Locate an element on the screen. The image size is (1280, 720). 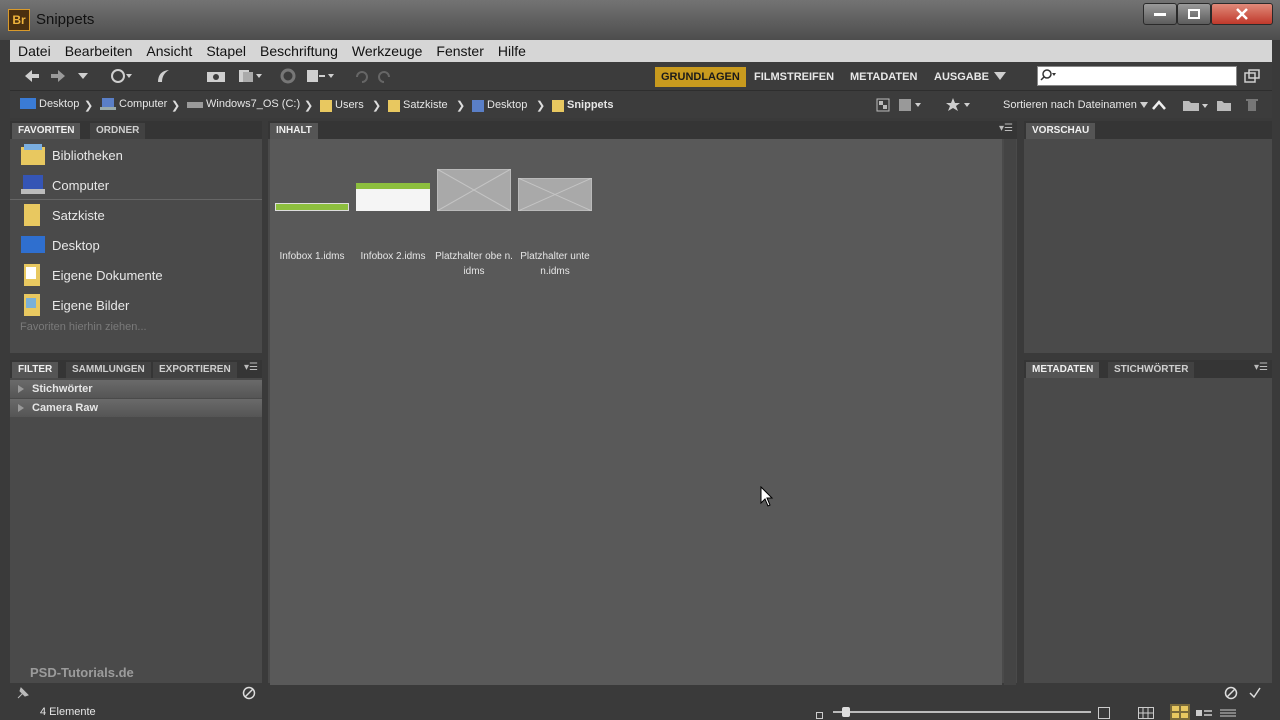
details-view-icon is located at coordinates (1204, 712).